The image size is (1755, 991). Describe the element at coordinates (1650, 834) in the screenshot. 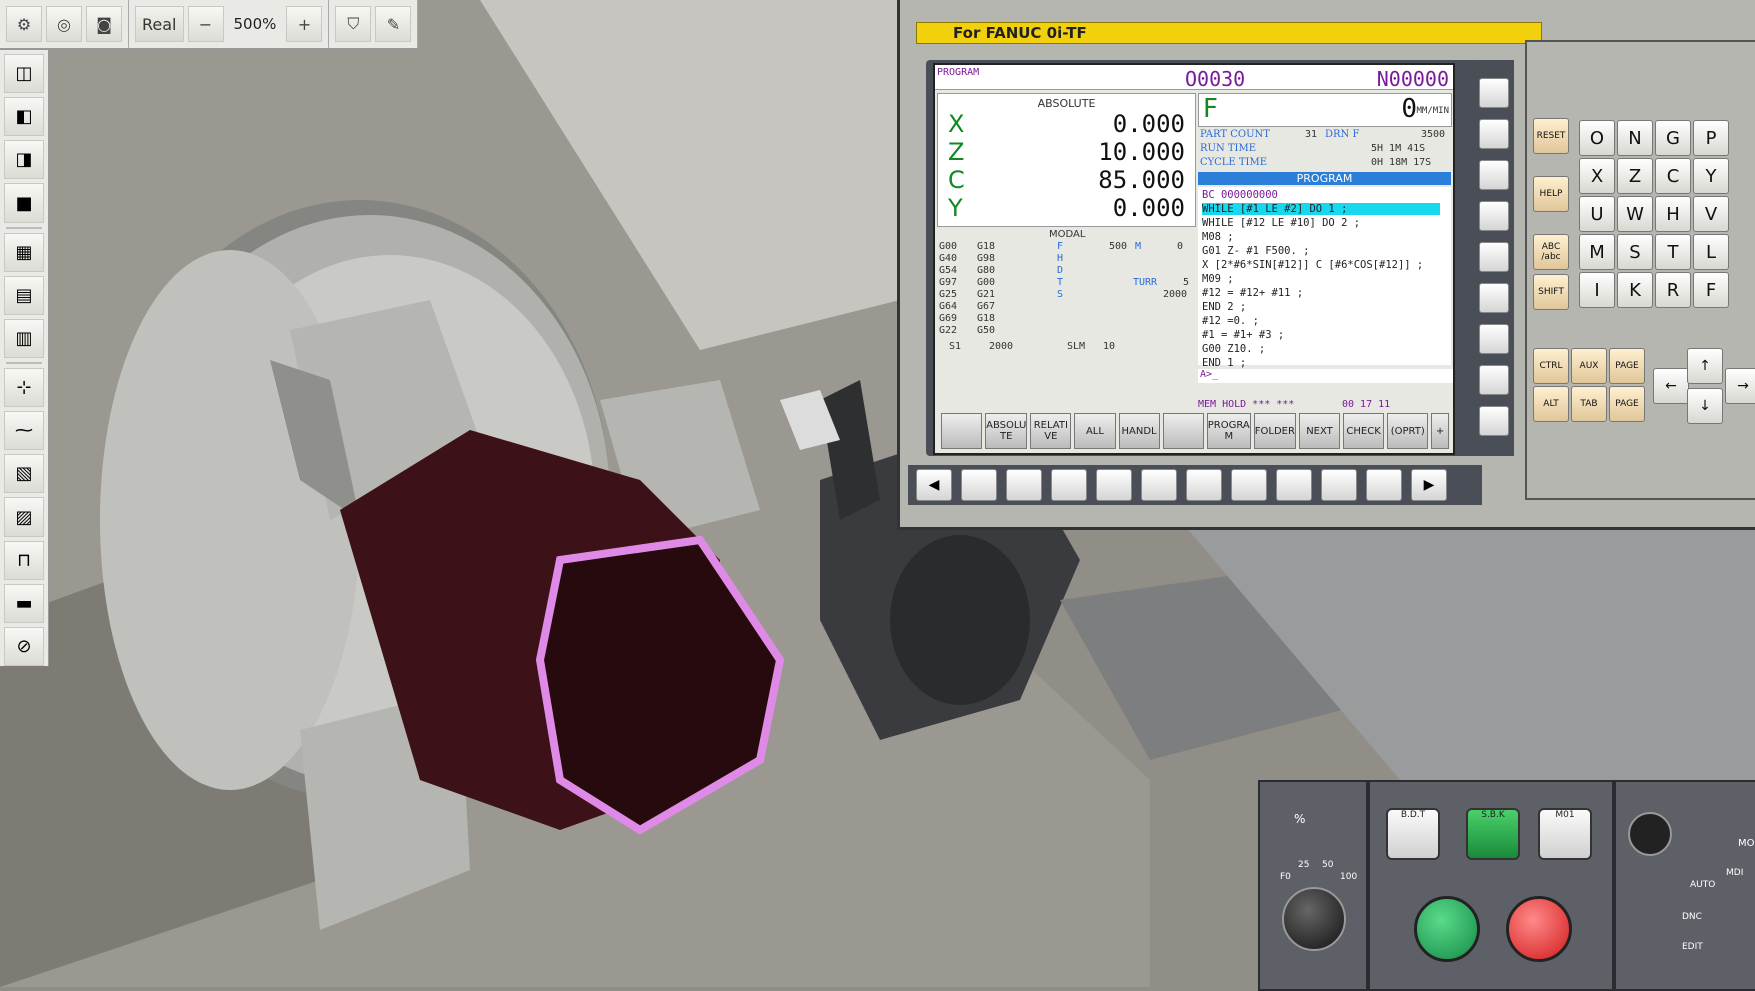

I see `key-switch-knob` at that location.